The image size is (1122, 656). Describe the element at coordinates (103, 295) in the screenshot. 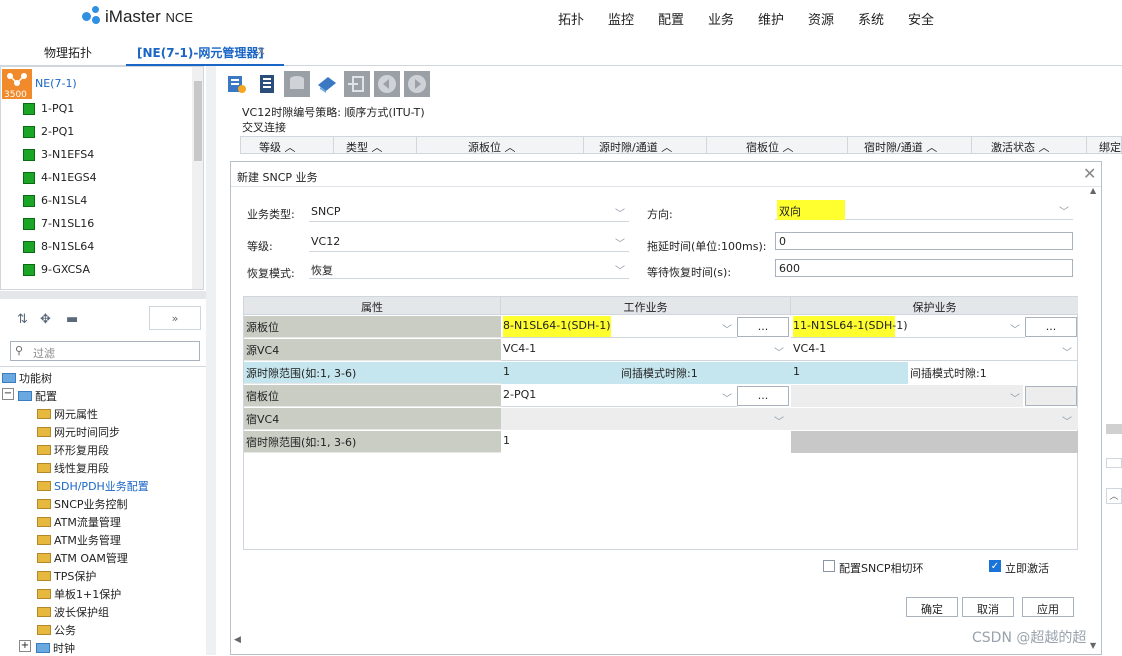

I see `splitter` at that location.